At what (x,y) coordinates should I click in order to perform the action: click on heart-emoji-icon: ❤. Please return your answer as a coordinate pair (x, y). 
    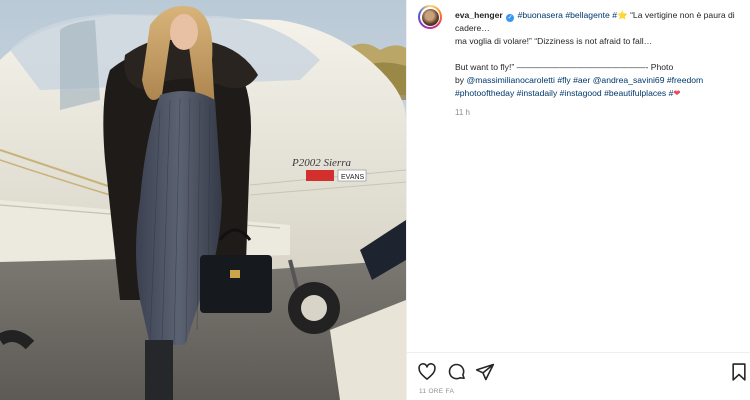
    Looking at the image, I should click on (677, 93).